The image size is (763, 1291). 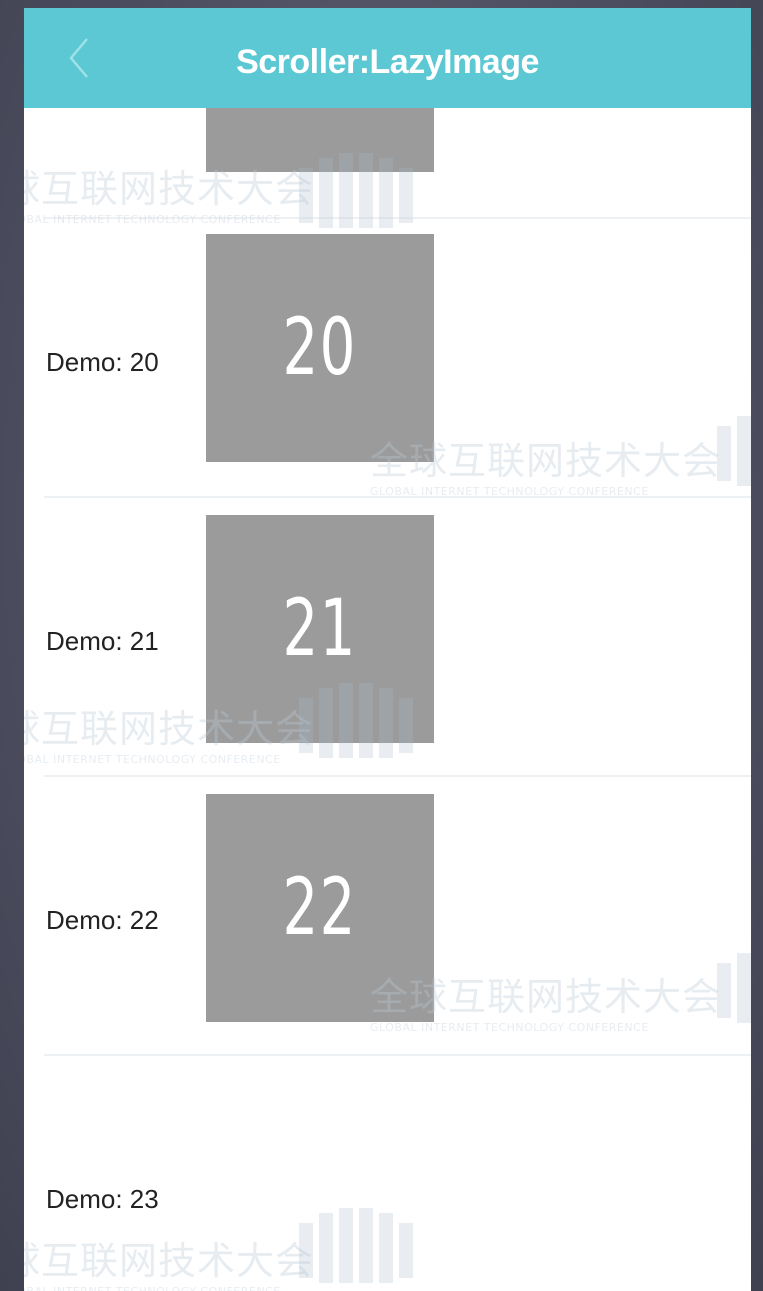 I want to click on image-number: 22, so click(x=320, y=908).